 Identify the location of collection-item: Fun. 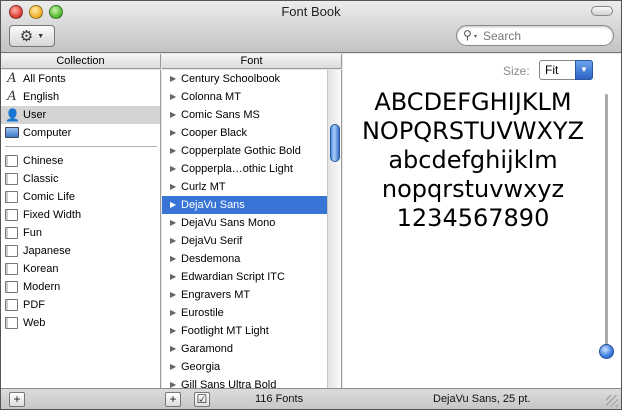
(80, 233).